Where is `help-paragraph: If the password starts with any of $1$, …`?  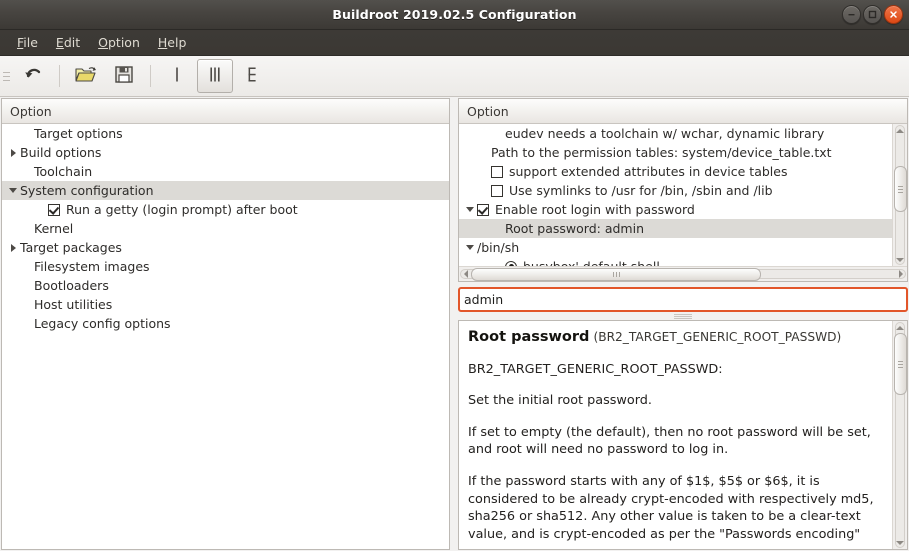 help-paragraph: If the password starts with any of $1$, … is located at coordinates (671, 507).